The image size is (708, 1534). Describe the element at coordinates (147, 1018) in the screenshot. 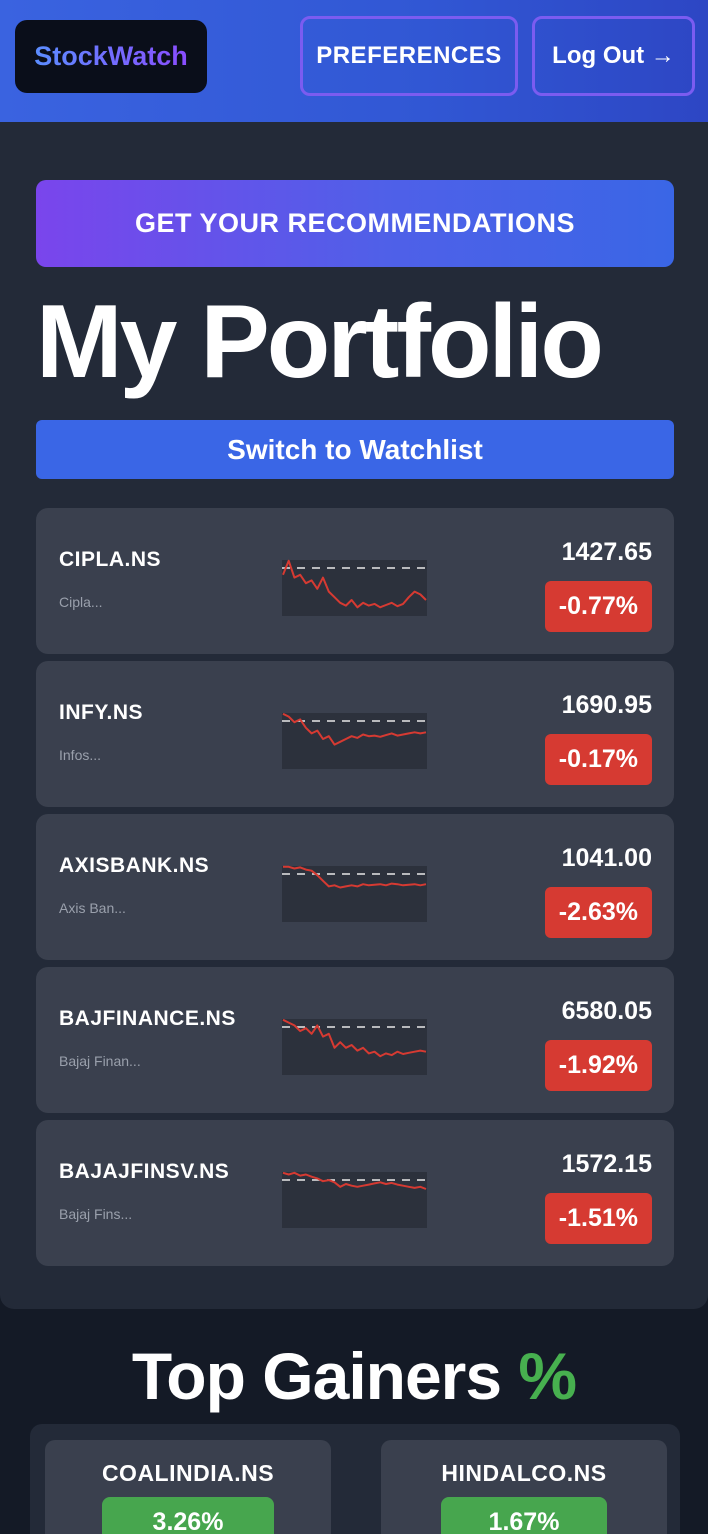

I see `stock-symbol: BAJFINANCE.NS` at that location.